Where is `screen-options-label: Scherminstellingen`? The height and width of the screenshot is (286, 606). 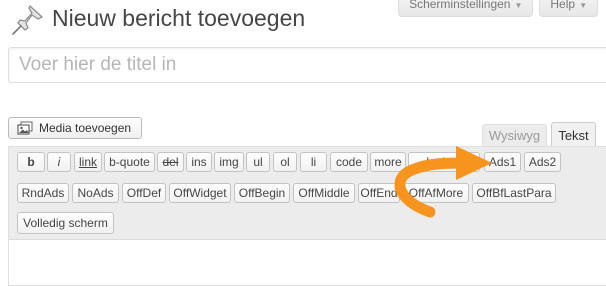
screen-options-label: Scherminstellingen is located at coordinates (460, 5).